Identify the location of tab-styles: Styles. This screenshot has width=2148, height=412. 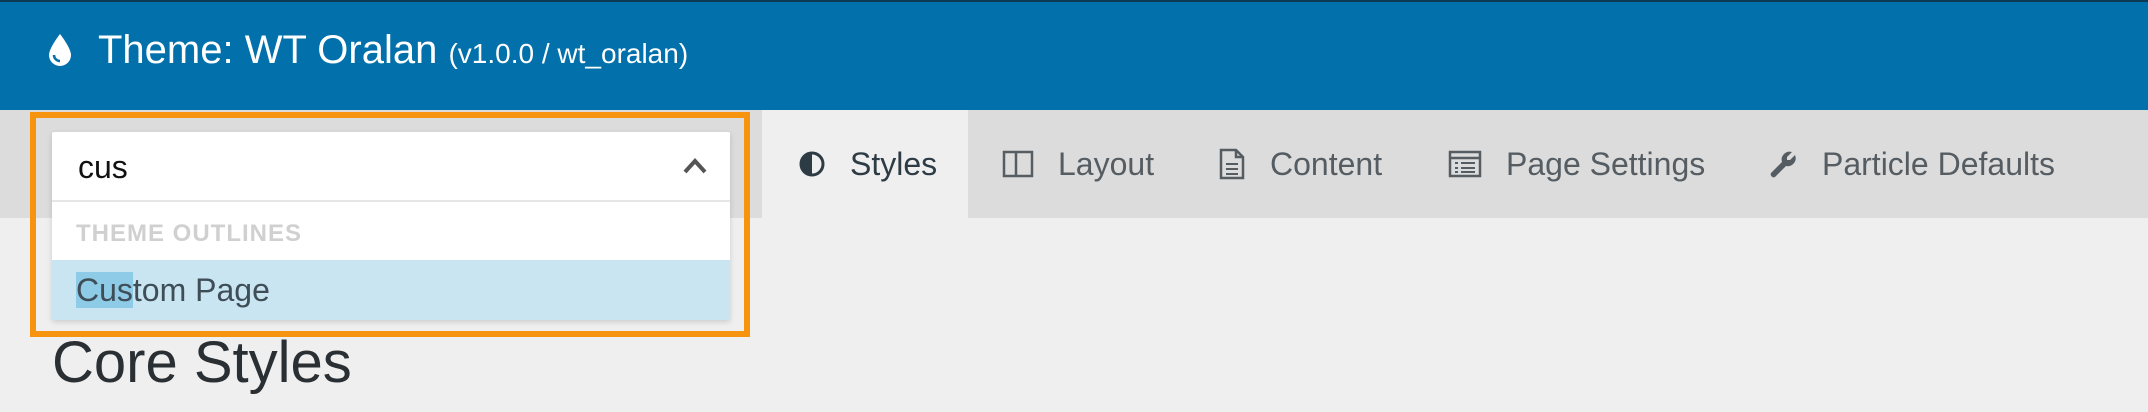
(865, 164).